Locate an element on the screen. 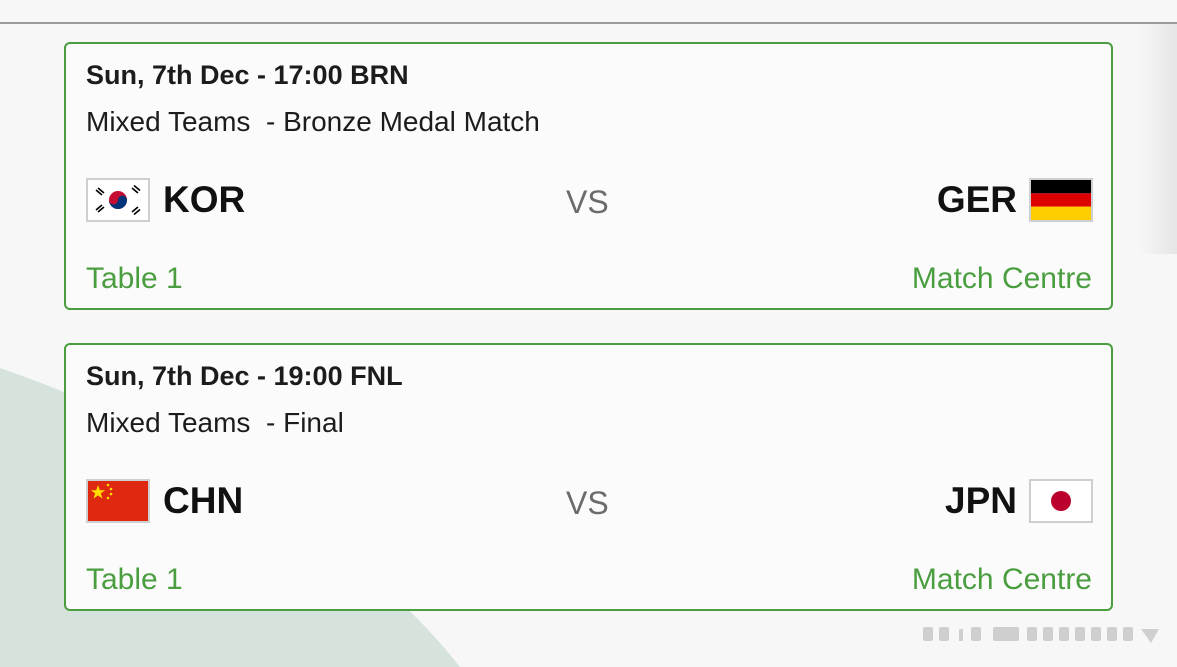 The width and height of the screenshot is (1177, 667). germany-flag-icon is located at coordinates (1061, 200).